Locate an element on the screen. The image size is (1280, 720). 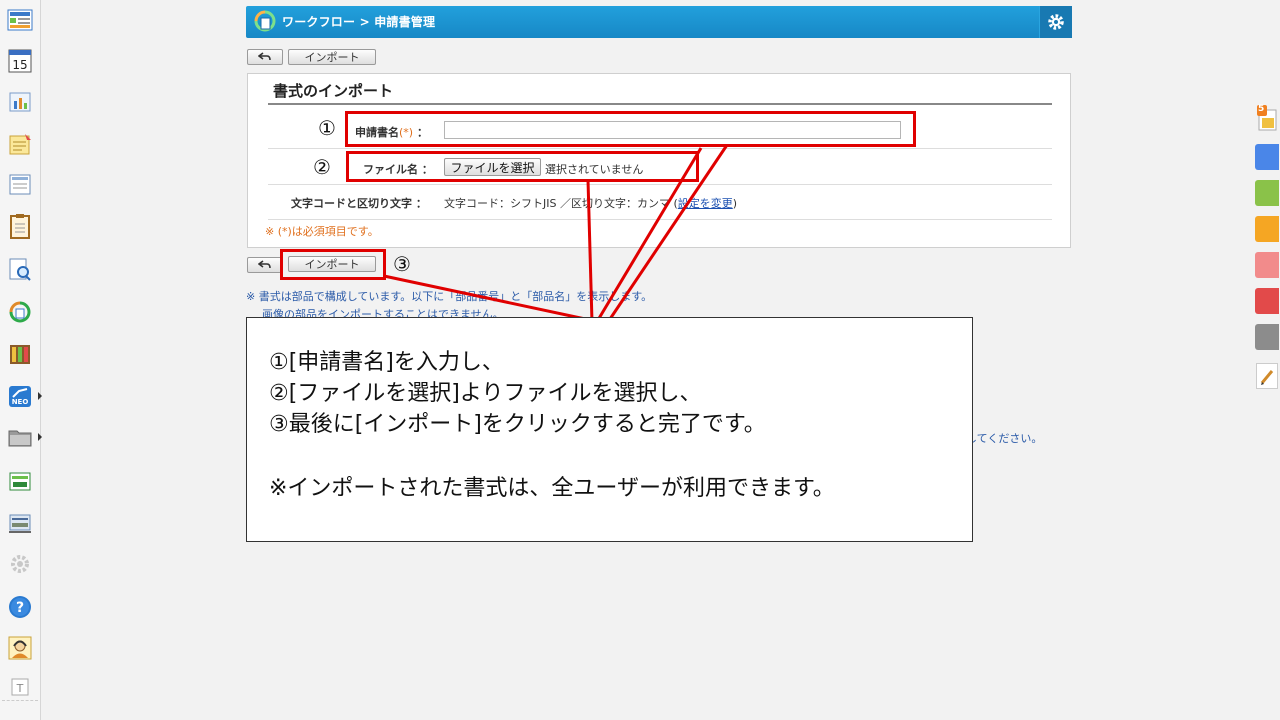
pencil-icon is located at coordinates (1267, 376).